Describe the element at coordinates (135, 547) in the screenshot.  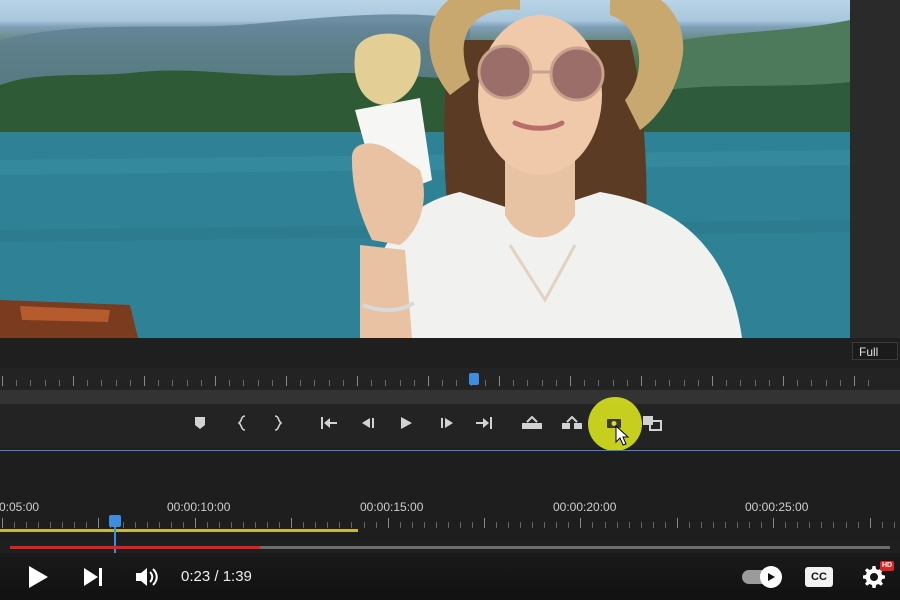
I see `video-progress-played` at that location.